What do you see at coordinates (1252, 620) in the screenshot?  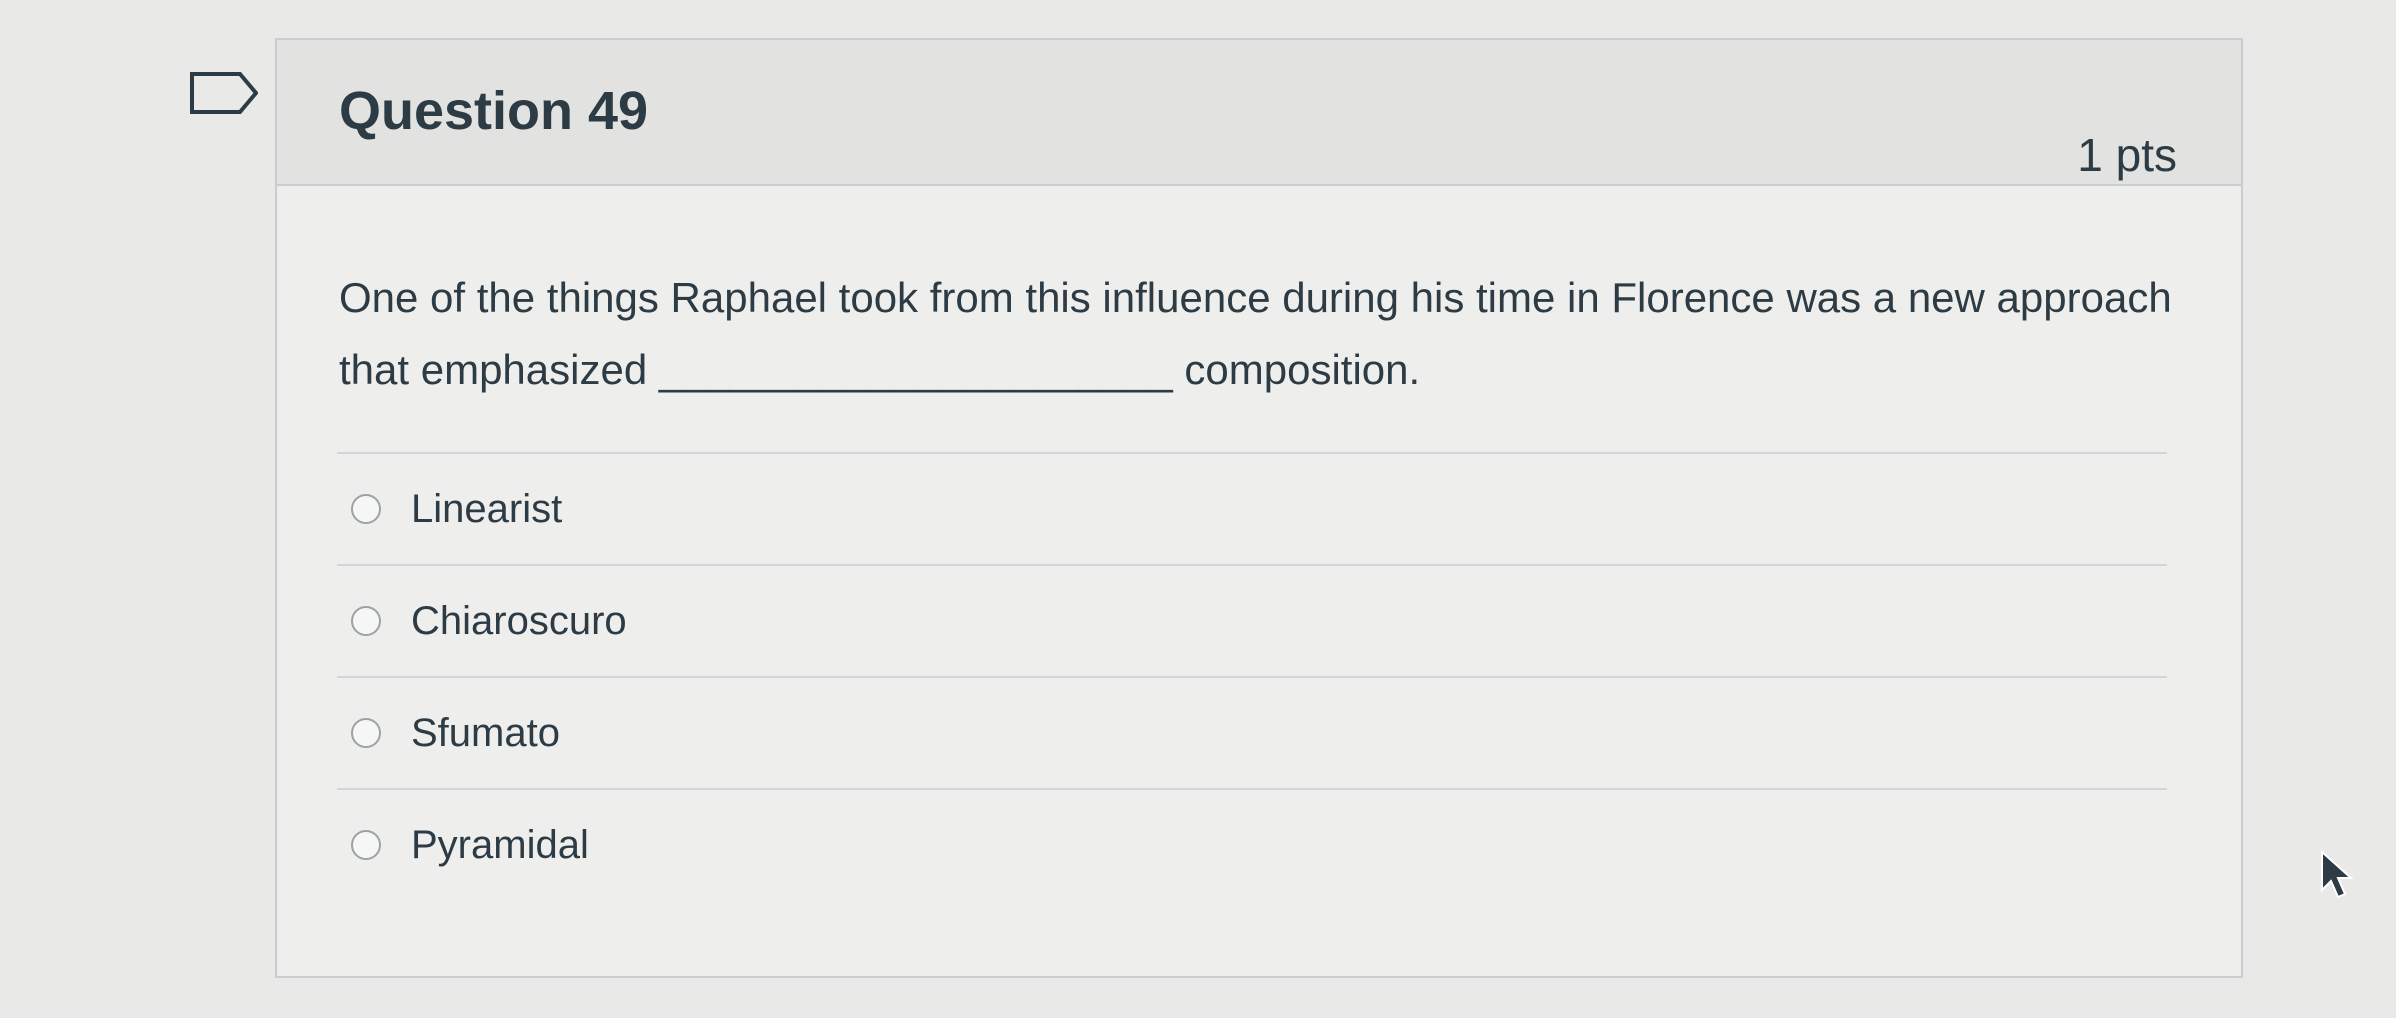 I see `answer-option-chiaroscuro: Chiaroscuro` at bounding box center [1252, 620].